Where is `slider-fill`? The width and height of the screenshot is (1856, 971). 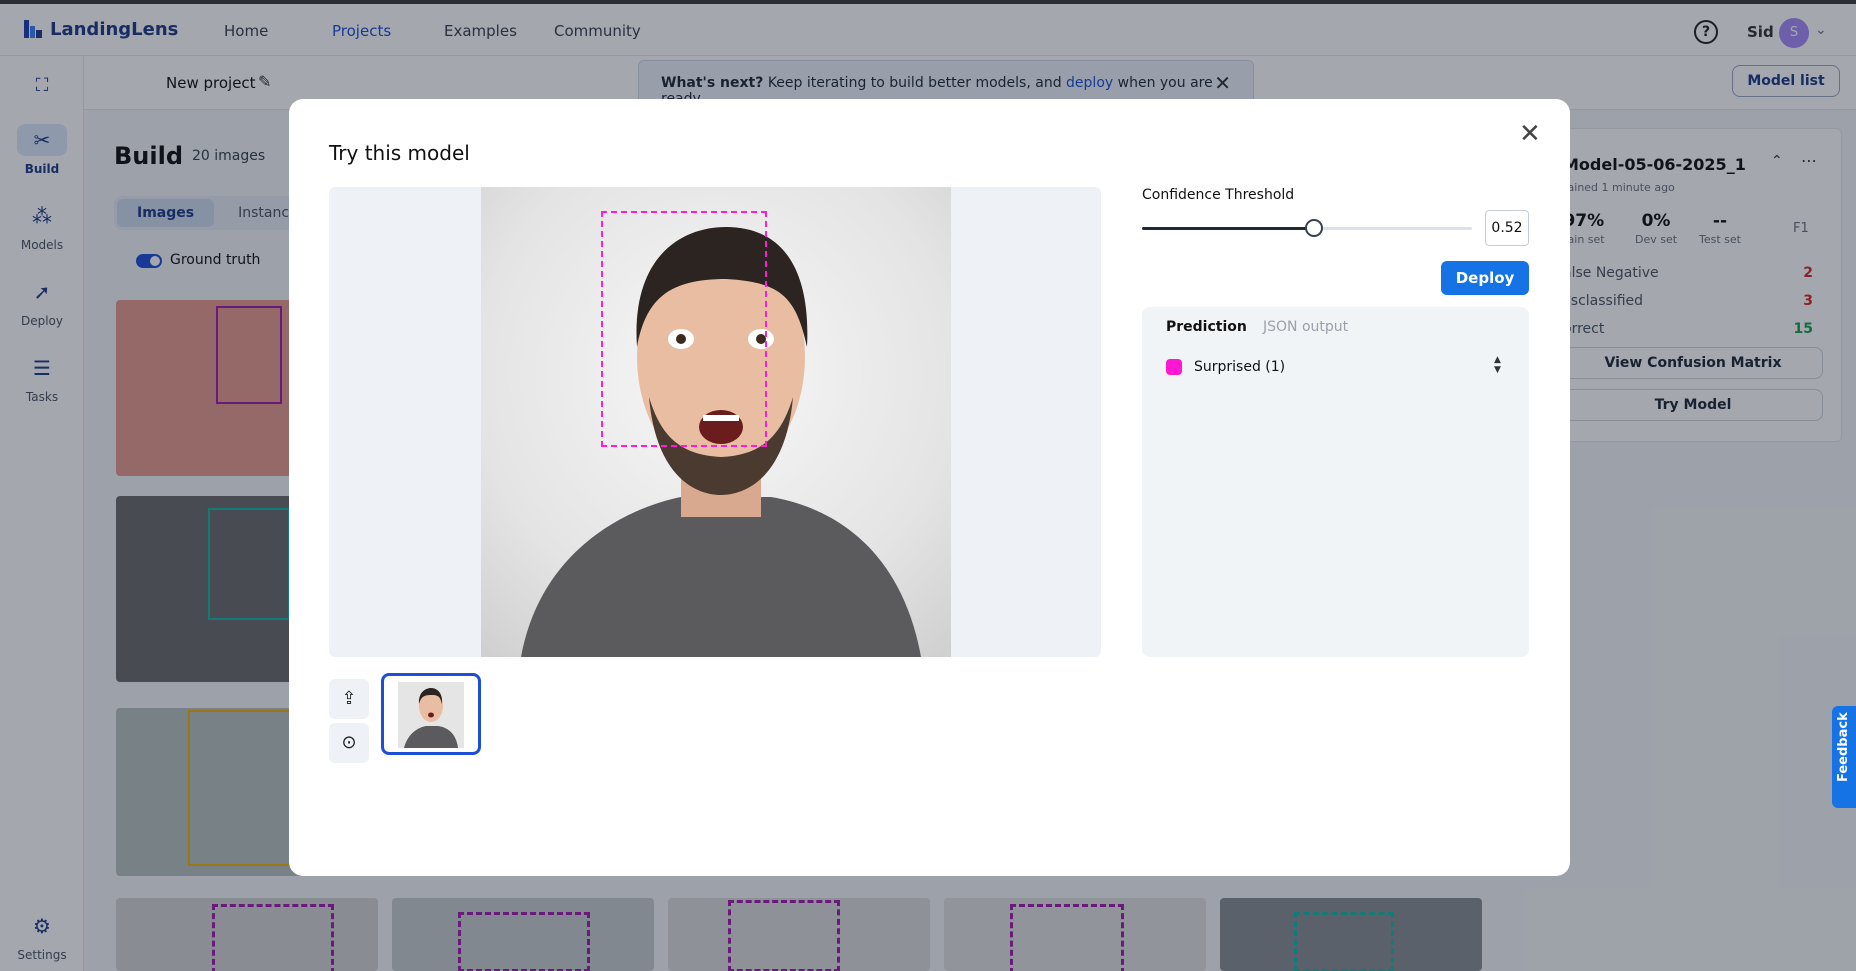 slider-fill is located at coordinates (1228, 228).